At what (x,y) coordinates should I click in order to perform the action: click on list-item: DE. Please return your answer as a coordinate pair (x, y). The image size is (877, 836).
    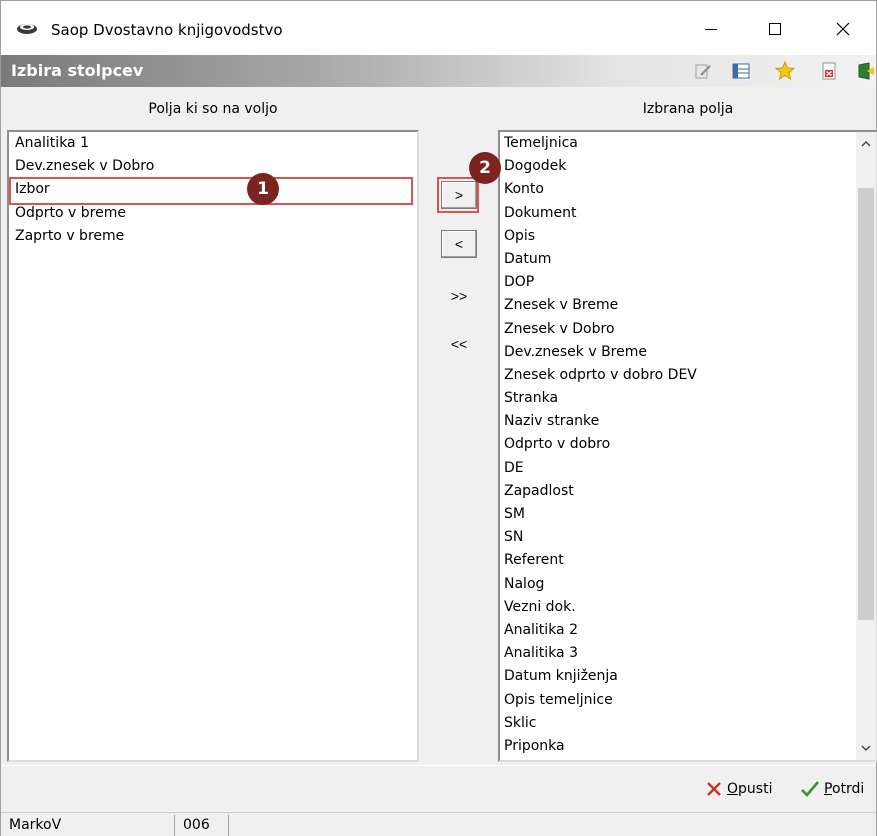
    Looking at the image, I should click on (688, 468).